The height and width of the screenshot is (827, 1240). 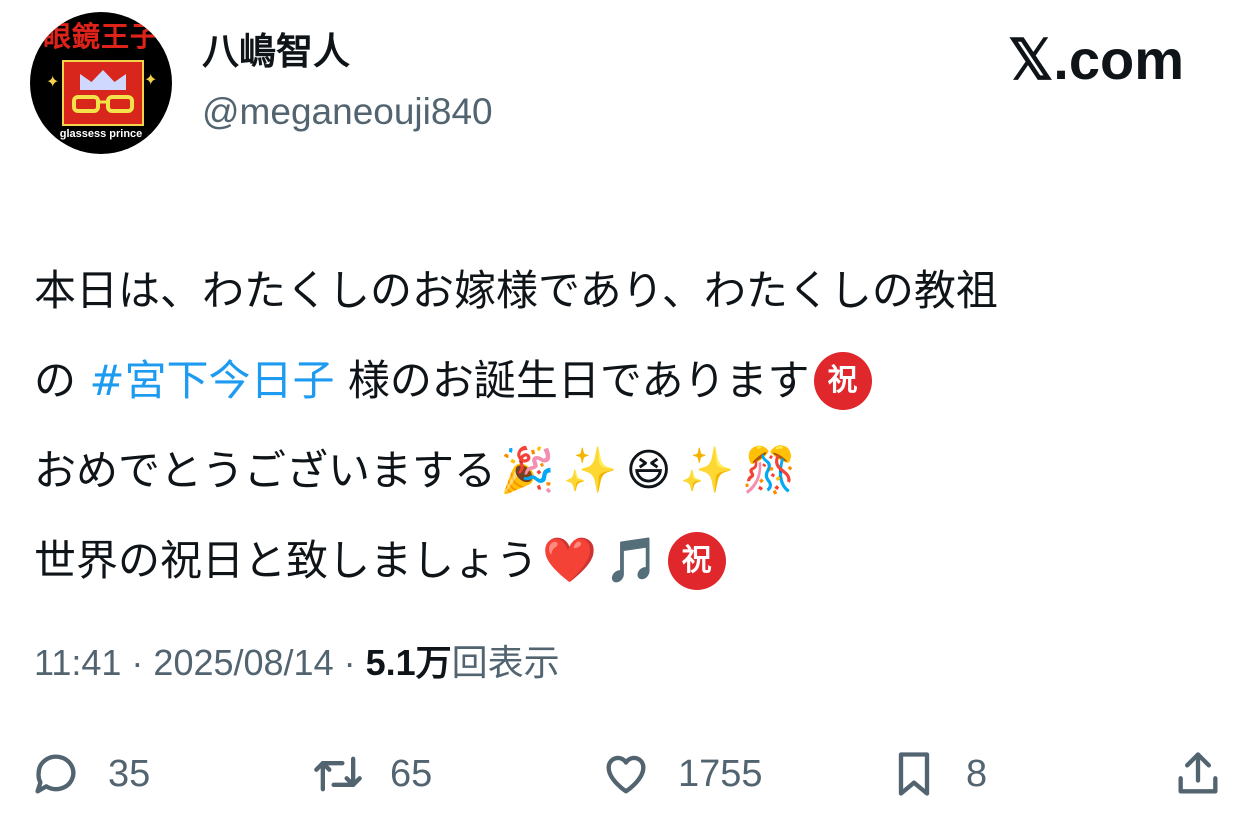 I want to click on repost-count: 65, so click(x=411, y=773).